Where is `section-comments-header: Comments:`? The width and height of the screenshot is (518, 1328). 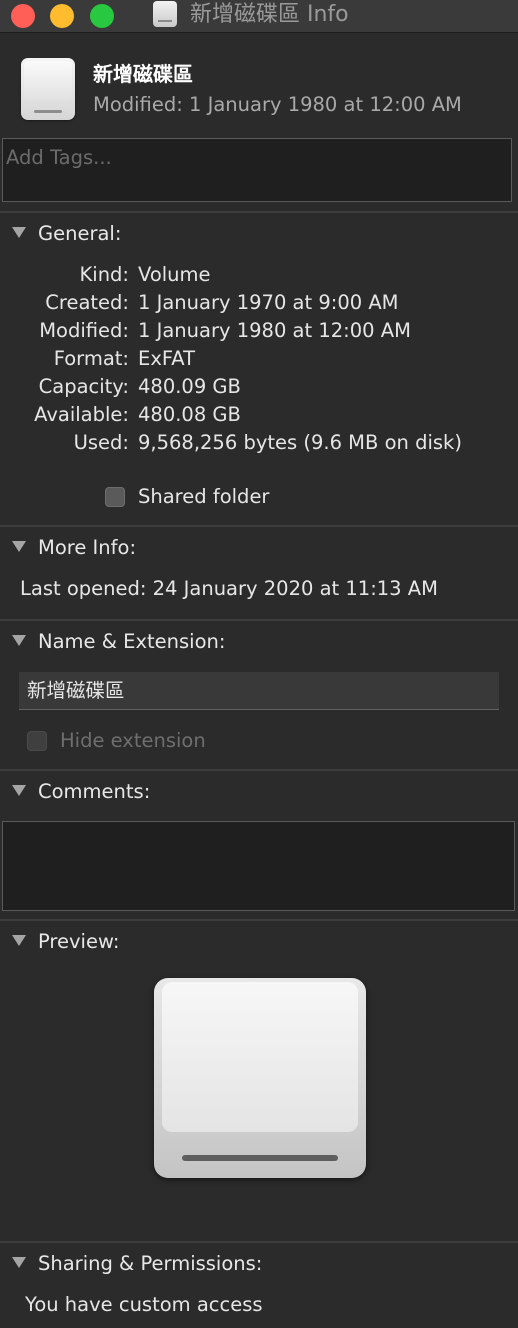 section-comments-header: Comments: is located at coordinates (81, 792).